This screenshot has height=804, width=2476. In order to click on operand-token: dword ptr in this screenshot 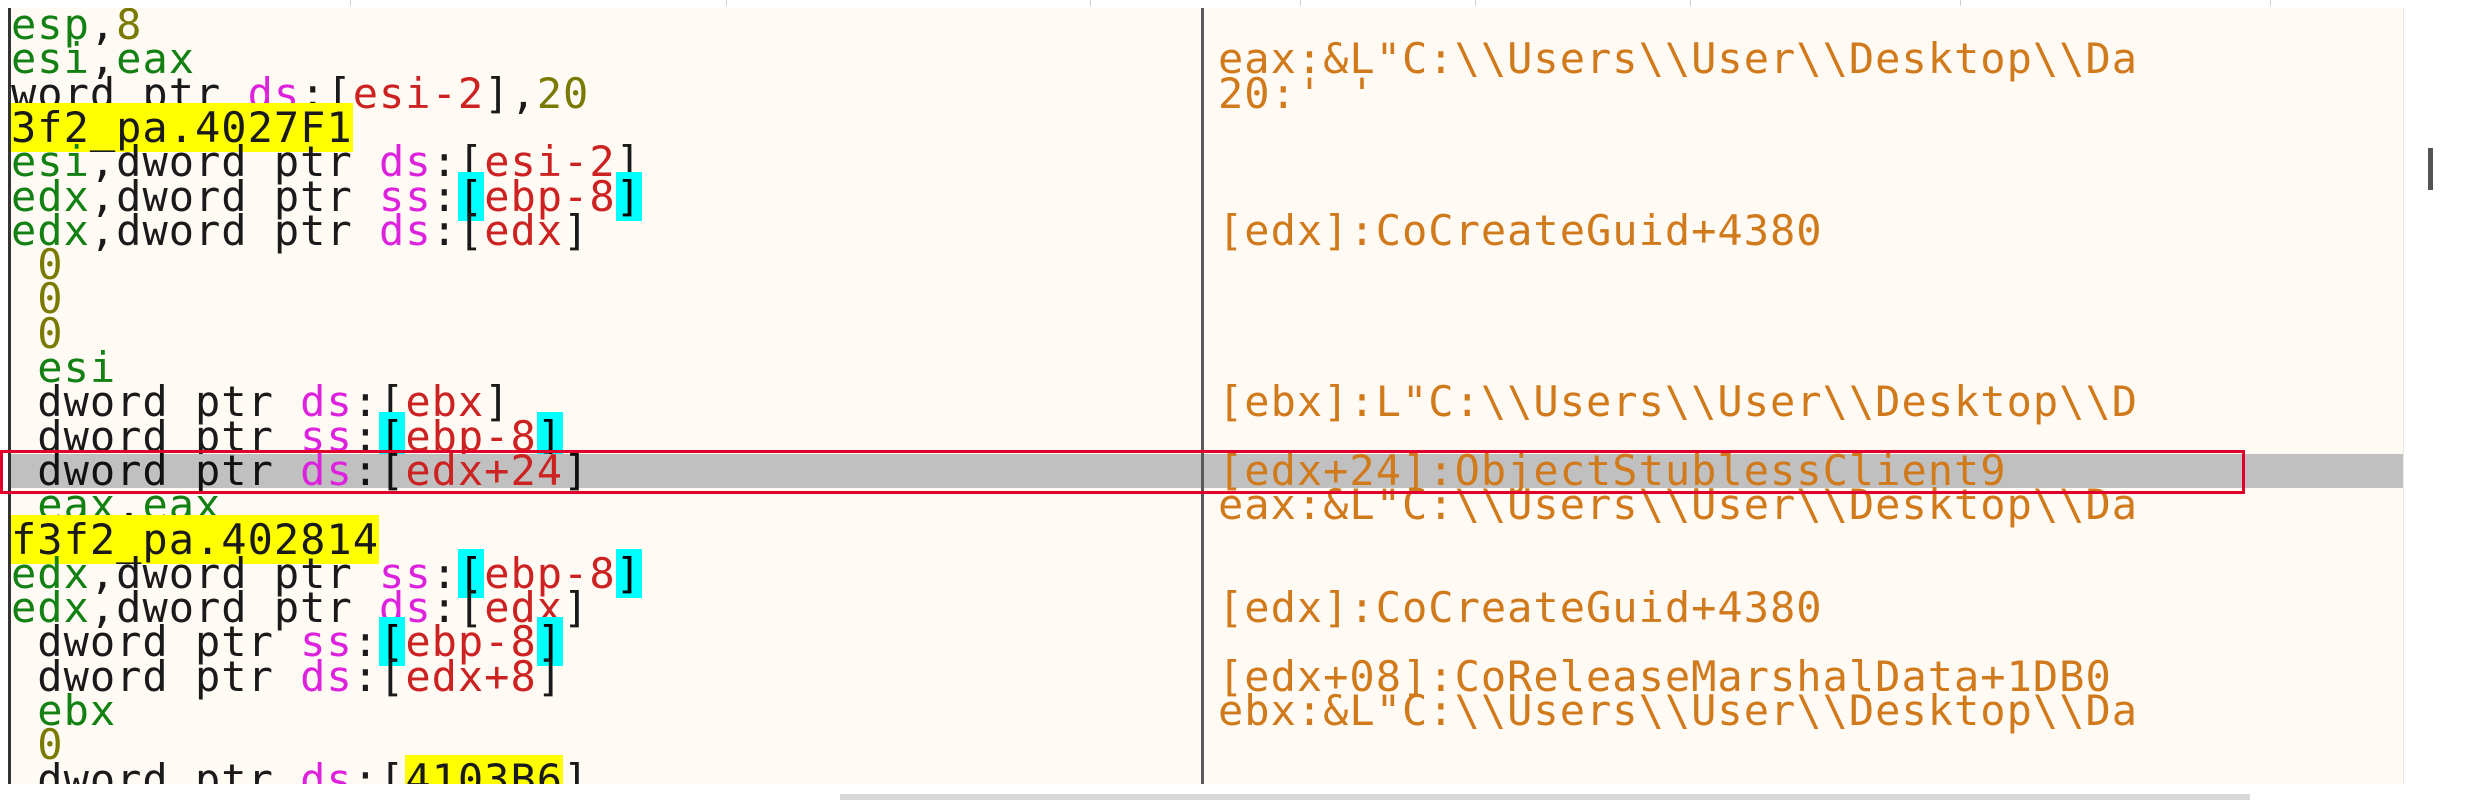, I will do `click(156, 769)`.